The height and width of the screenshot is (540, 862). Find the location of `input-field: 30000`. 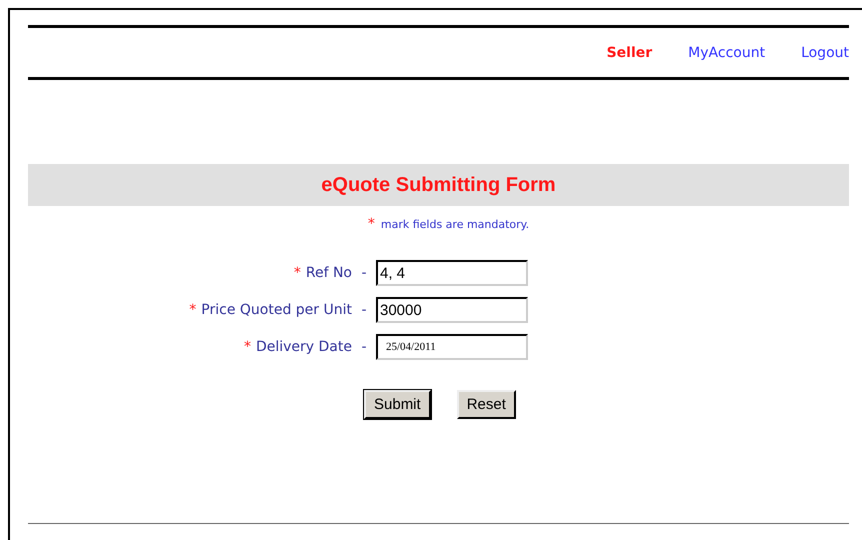

input-field: 30000 is located at coordinates (452, 310).